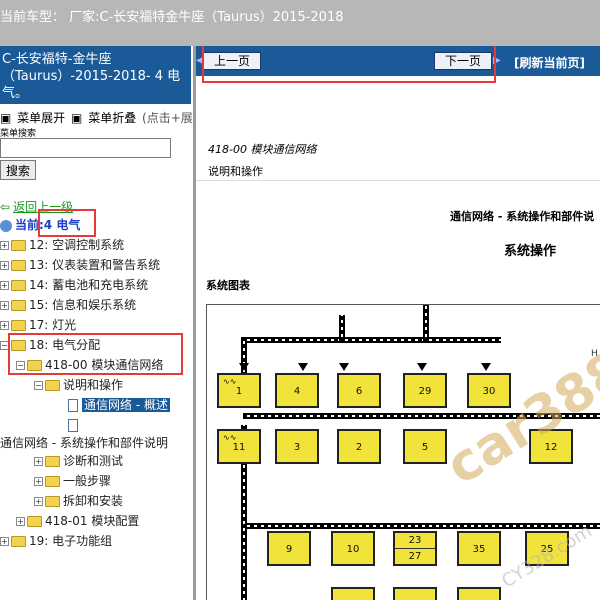 This screenshot has width=600, height=600. What do you see at coordinates (353, 593) in the screenshot?
I see `module-box: 37` at bounding box center [353, 593].